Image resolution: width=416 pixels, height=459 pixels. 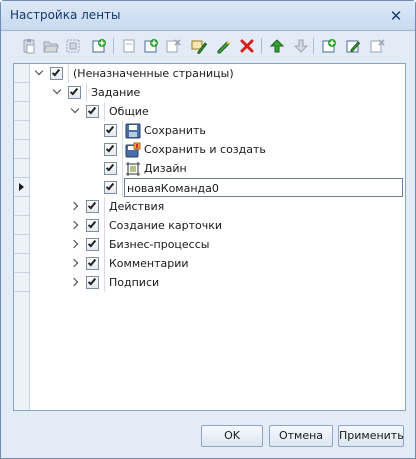 What do you see at coordinates (396, 16) in the screenshot?
I see `close-icon: ✕` at bounding box center [396, 16].